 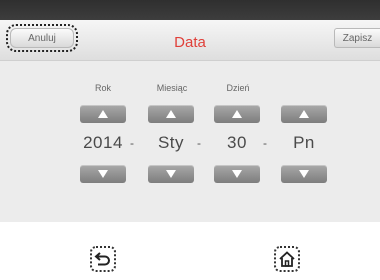 I want to click on year-value: 2014, so click(x=103, y=142).